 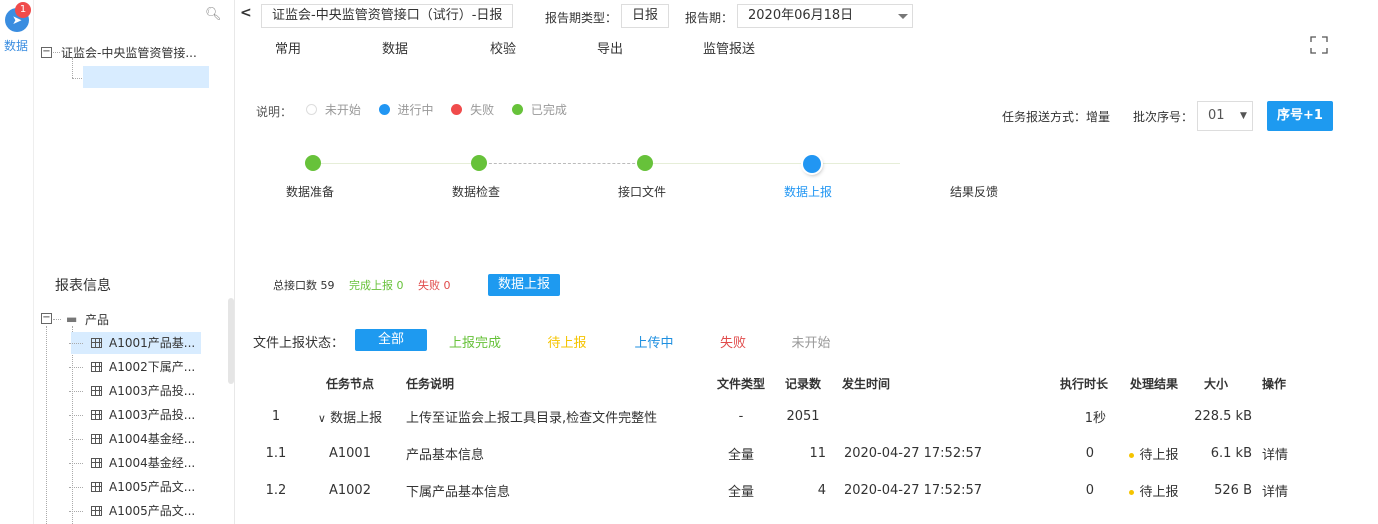 What do you see at coordinates (821, 490) in the screenshot?
I see `cell-count: 4` at bounding box center [821, 490].